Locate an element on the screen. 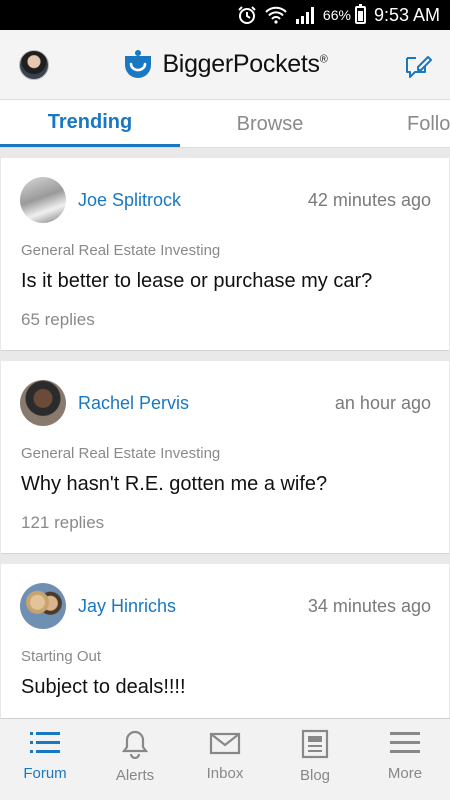  wifi-icon is located at coordinates (276, 15).